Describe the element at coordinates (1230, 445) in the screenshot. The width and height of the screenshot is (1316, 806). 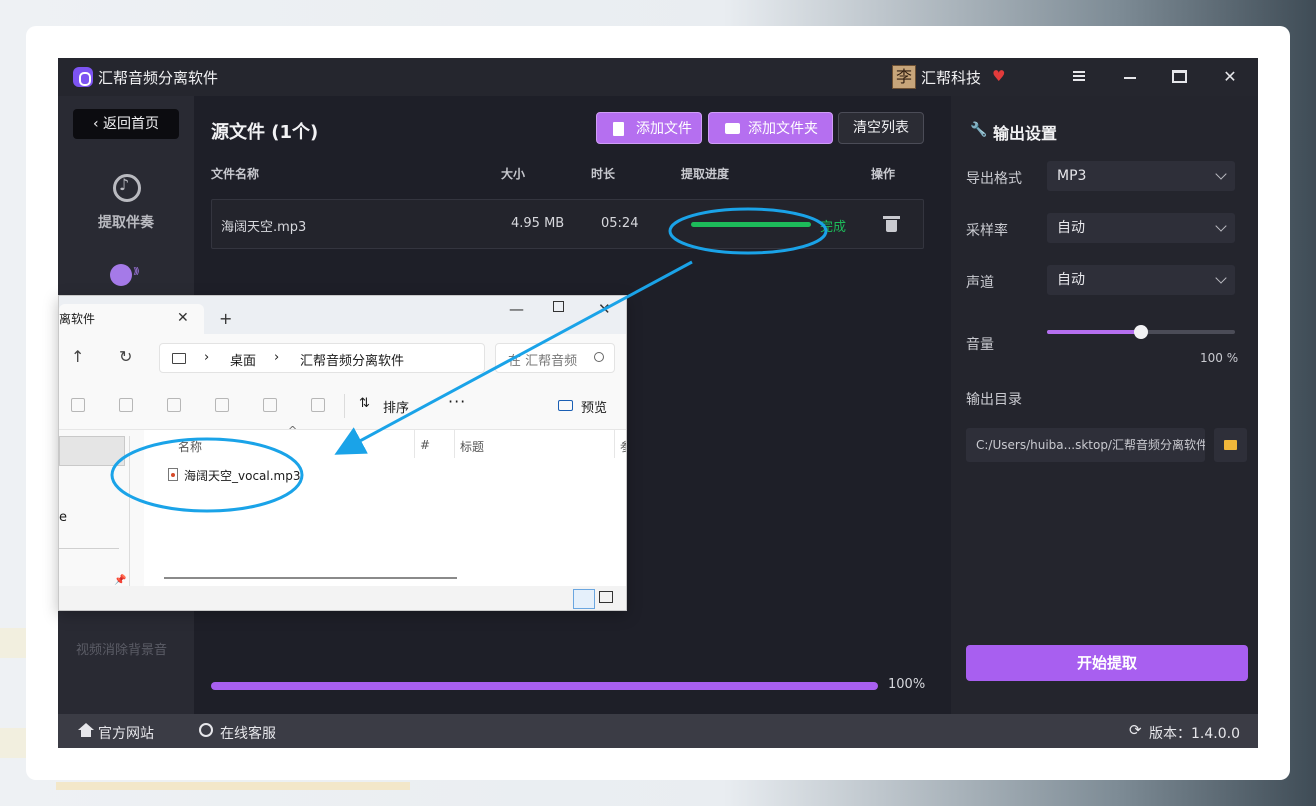
I see `folder-icon` at that location.